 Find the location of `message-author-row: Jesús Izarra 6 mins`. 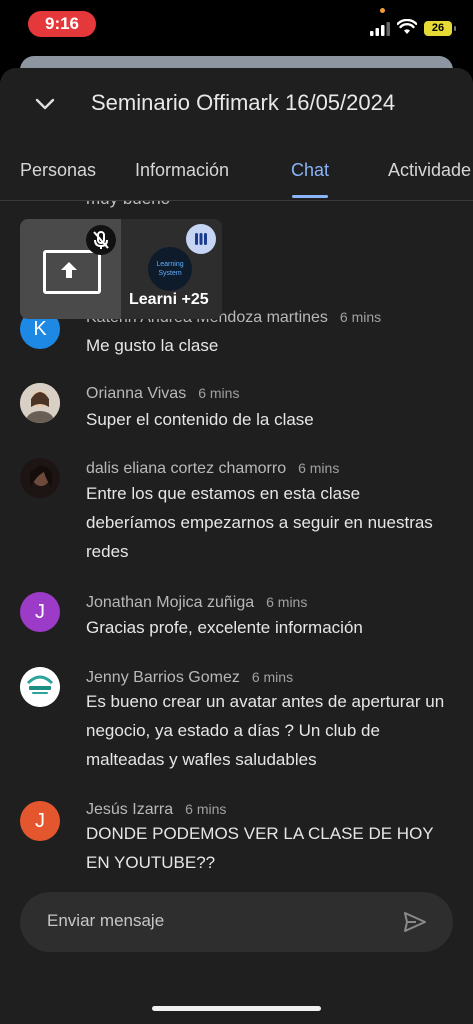

message-author-row: Jesús Izarra 6 mins is located at coordinates (156, 810).